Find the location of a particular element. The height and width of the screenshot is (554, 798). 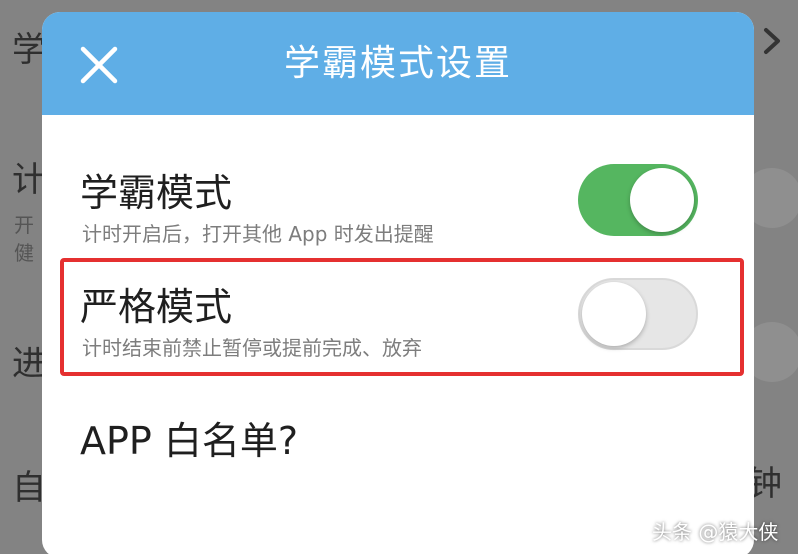

background-row-2-sub-2: 健 is located at coordinates (24, 253).